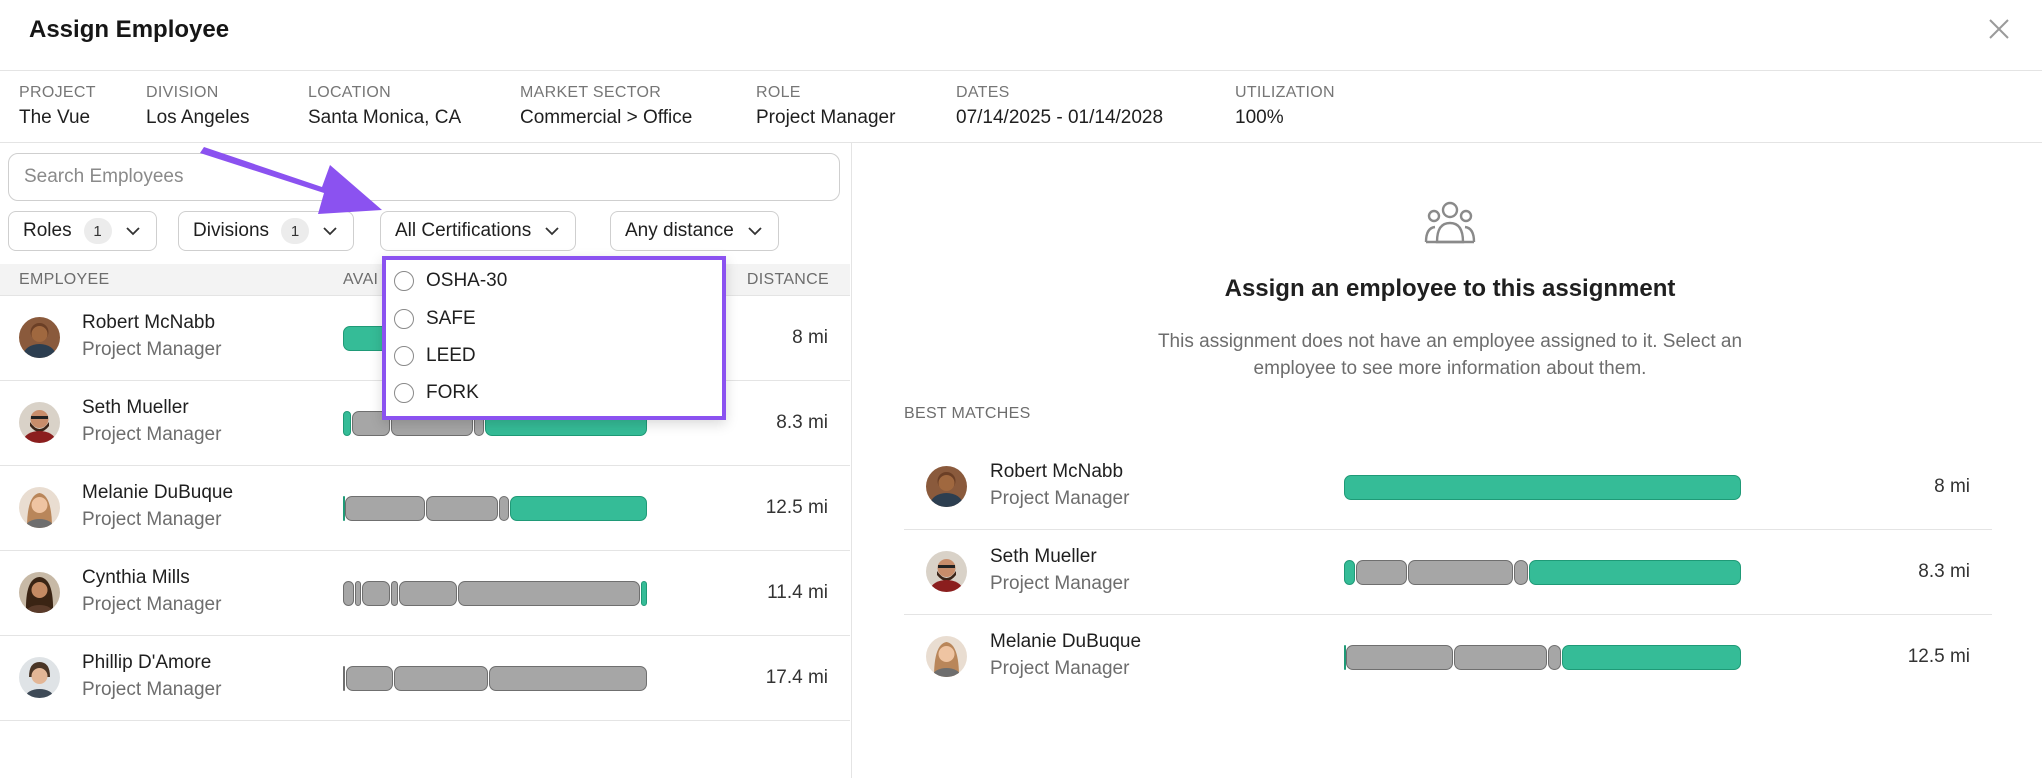  I want to click on employee-distance: 12.5 mi, so click(1938, 656).